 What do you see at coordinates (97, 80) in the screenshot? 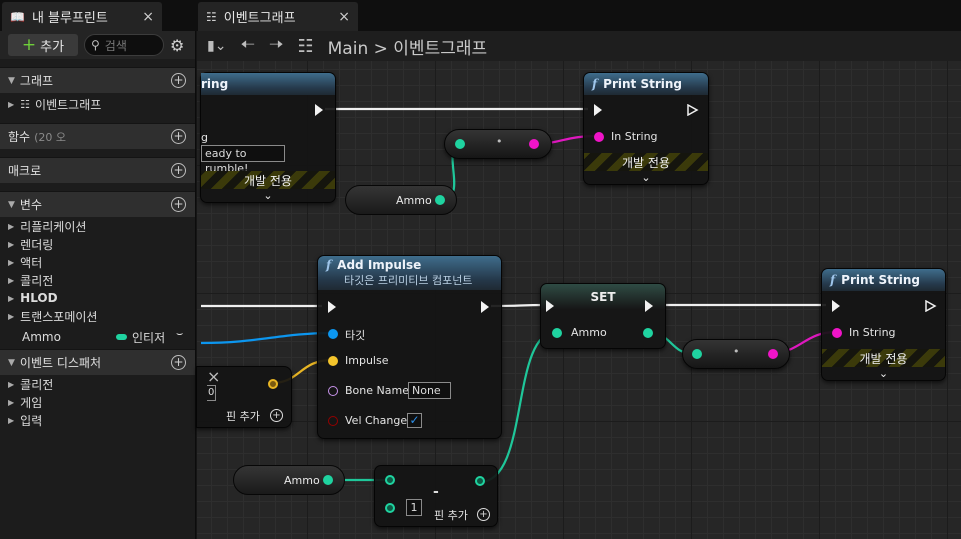
I see `section-graphs: ▼ 그래프 +` at bounding box center [97, 80].